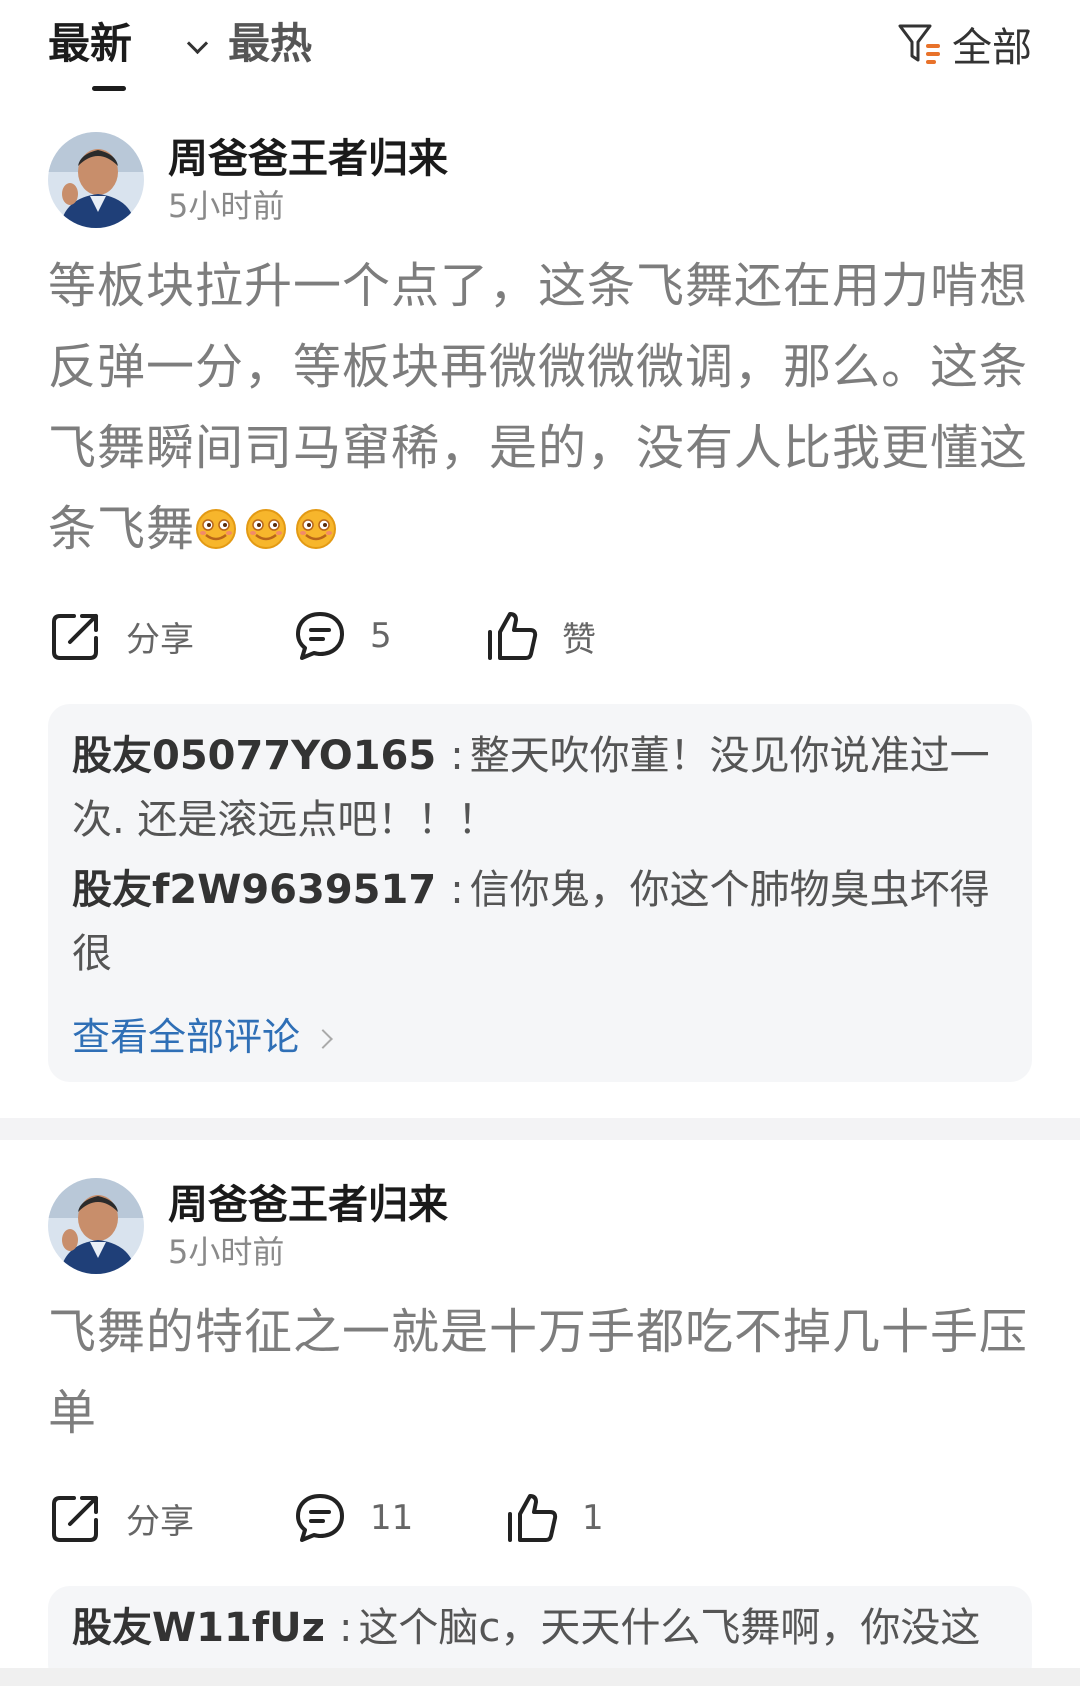 The width and height of the screenshot is (1080, 1686). I want to click on reply-text: 这个脑c，天天什么飞舞啊，你没这, so click(669, 1628).